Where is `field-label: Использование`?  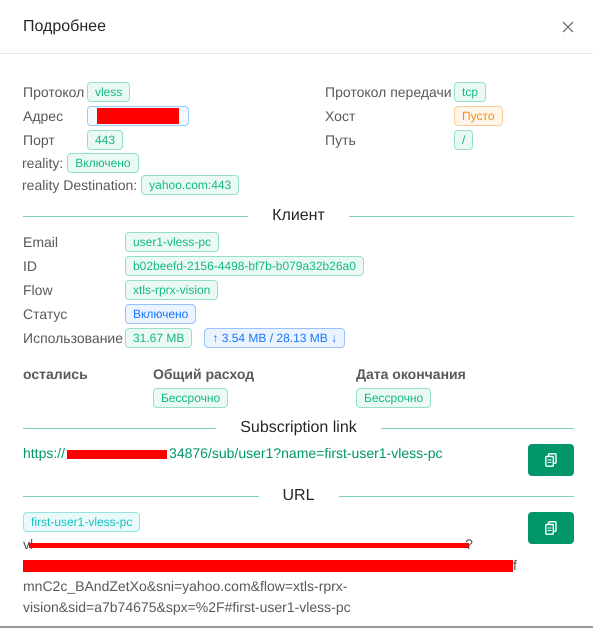 field-label: Использование is located at coordinates (73, 338).